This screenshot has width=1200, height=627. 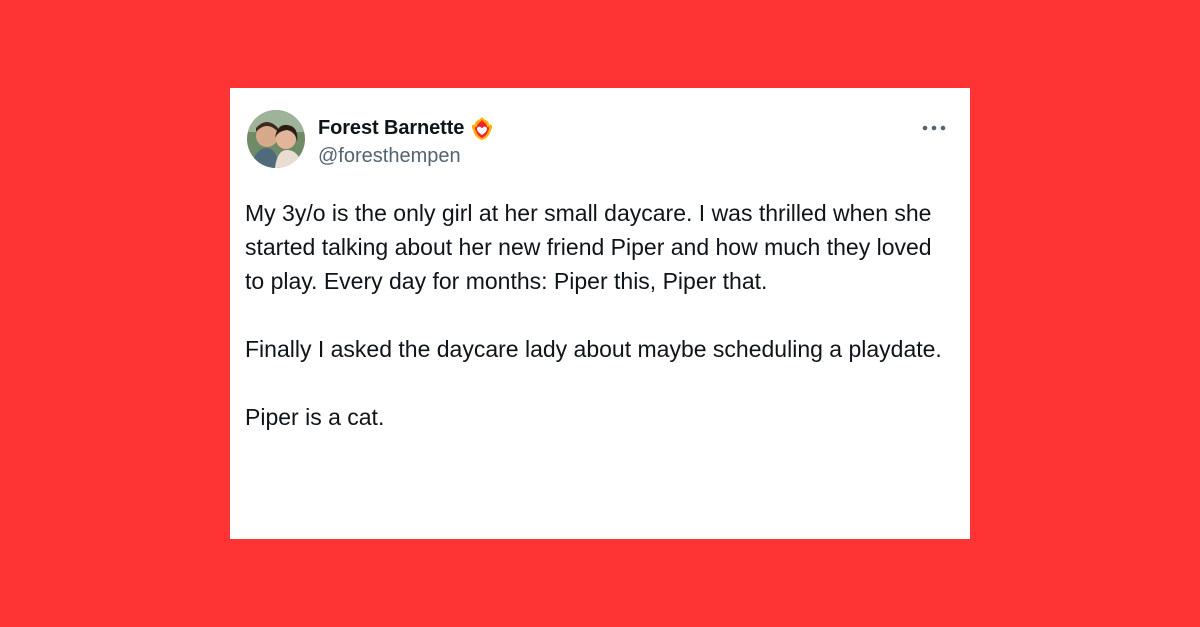 I want to click on tweet-paragraph: Piper is a cat., so click(x=315, y=417).